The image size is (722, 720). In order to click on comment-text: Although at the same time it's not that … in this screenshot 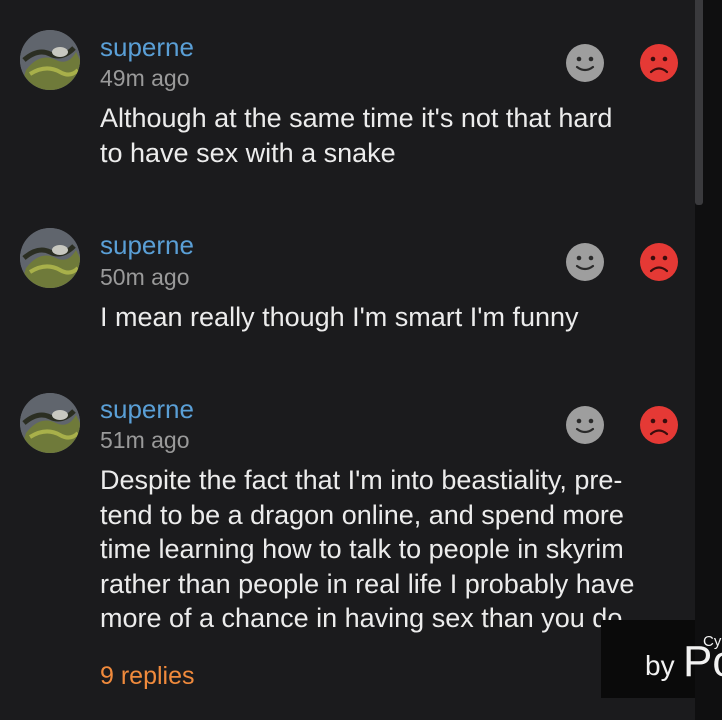, I will do `click(356, 135)`.